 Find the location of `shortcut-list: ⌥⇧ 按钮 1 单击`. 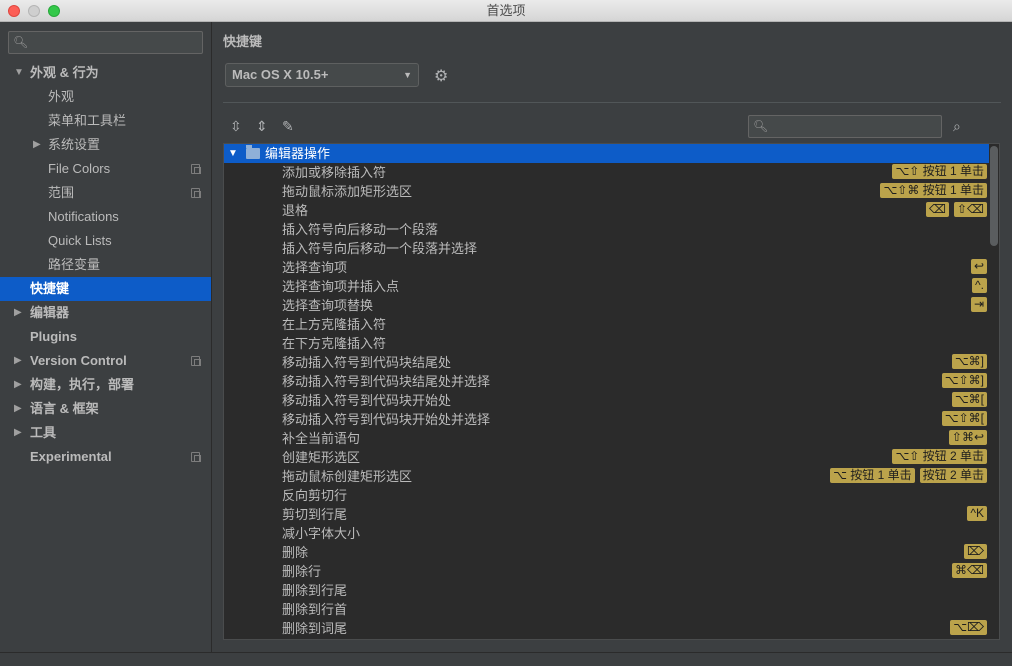

shortcut-list: ⌥⇧ 按钮 1 单击 is located at coordinates (939, 171).